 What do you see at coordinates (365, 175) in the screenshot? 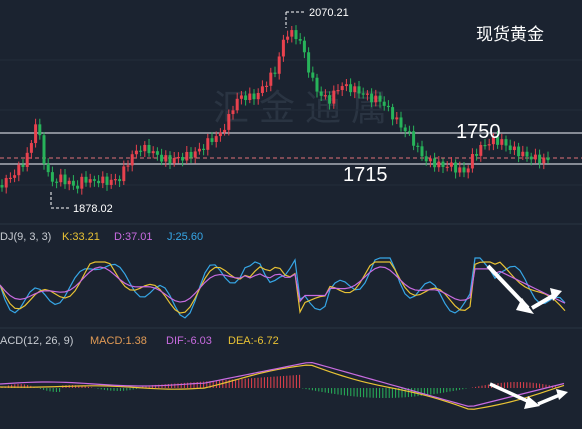
I see `level-lower-label: 1715` at bounding box center [365, 175].